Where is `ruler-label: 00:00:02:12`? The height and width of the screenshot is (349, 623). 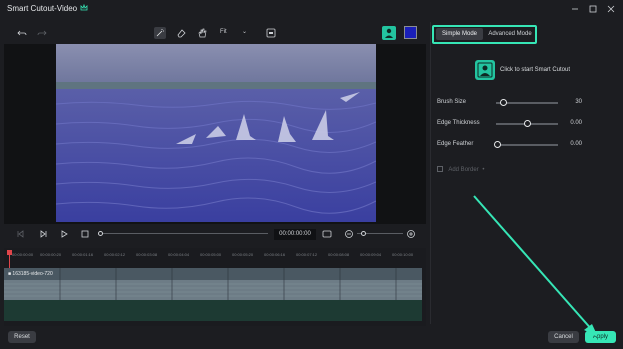
ruler-label: 00:00:02:12 is located at coordinates (115, 254).